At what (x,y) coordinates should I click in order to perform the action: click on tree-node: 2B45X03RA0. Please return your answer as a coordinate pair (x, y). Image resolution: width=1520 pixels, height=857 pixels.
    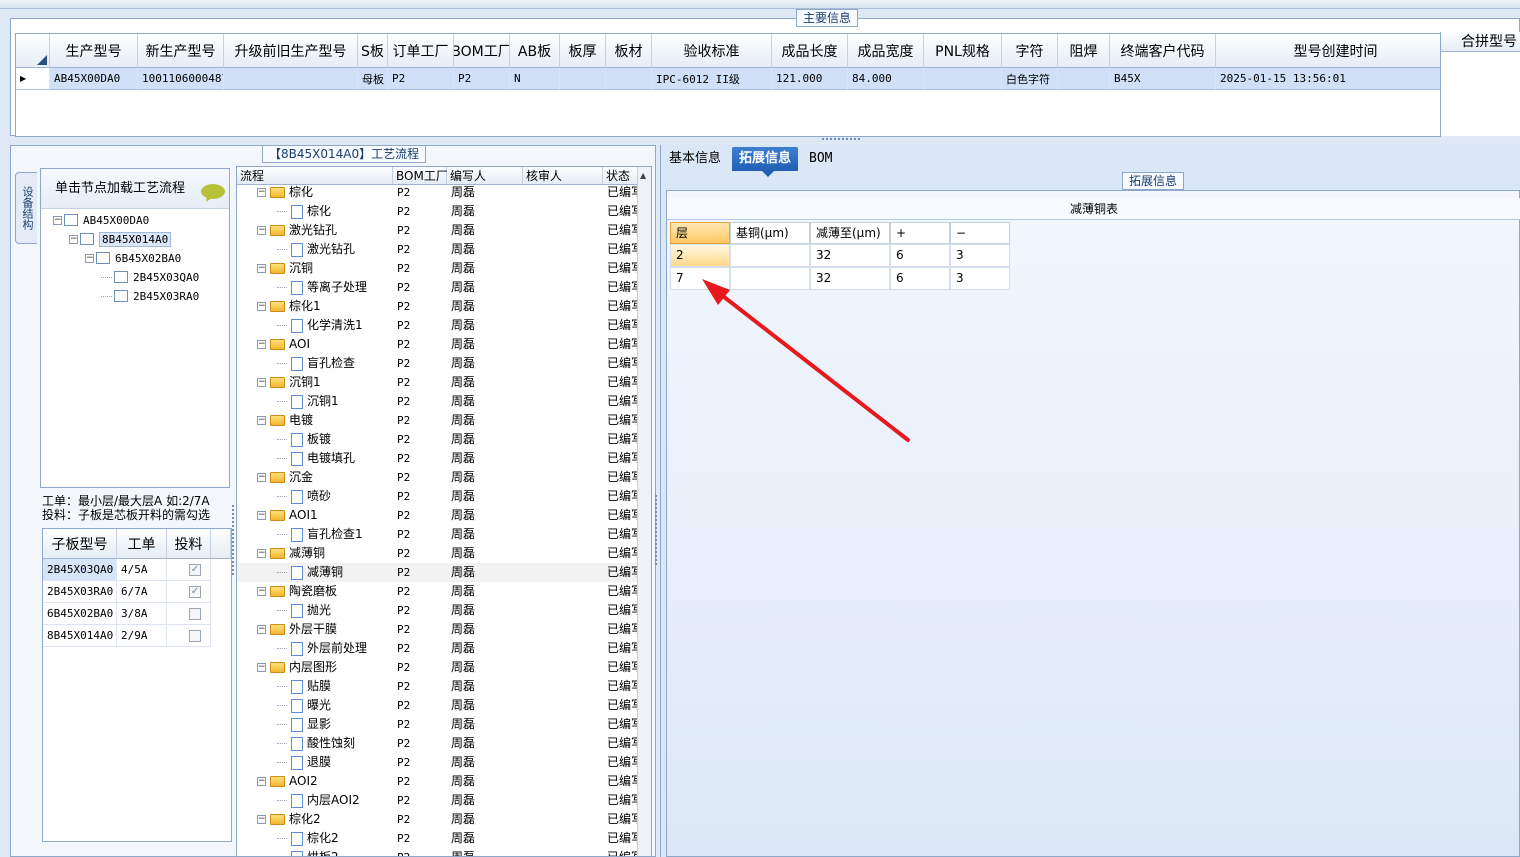
    Looking at the image, I should click on (150, 296).